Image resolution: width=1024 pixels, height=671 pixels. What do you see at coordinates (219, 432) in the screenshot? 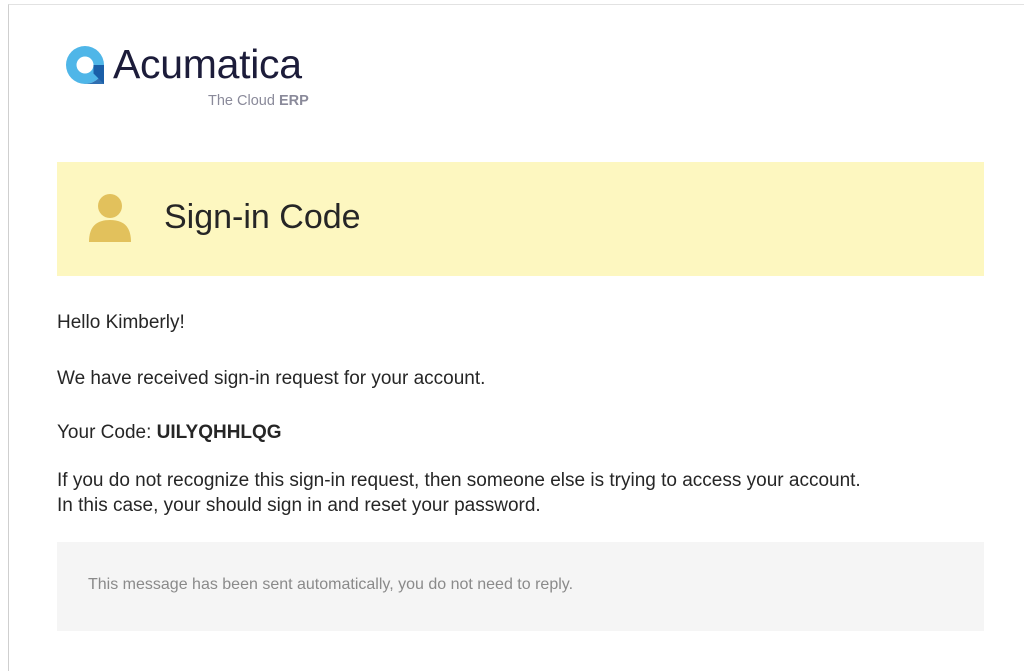
I see `sign-in-code: UILYQHHLQG` at bounding box center [219, 432].